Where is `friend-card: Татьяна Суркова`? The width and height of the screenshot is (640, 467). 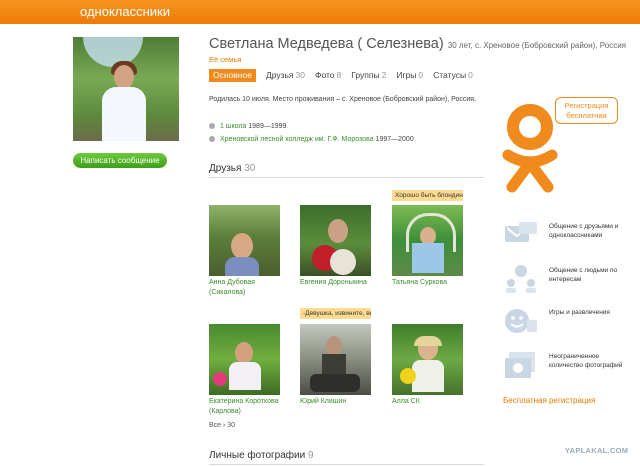
friend-card: Татьяна Суркова is located at coordinates (432, 246).